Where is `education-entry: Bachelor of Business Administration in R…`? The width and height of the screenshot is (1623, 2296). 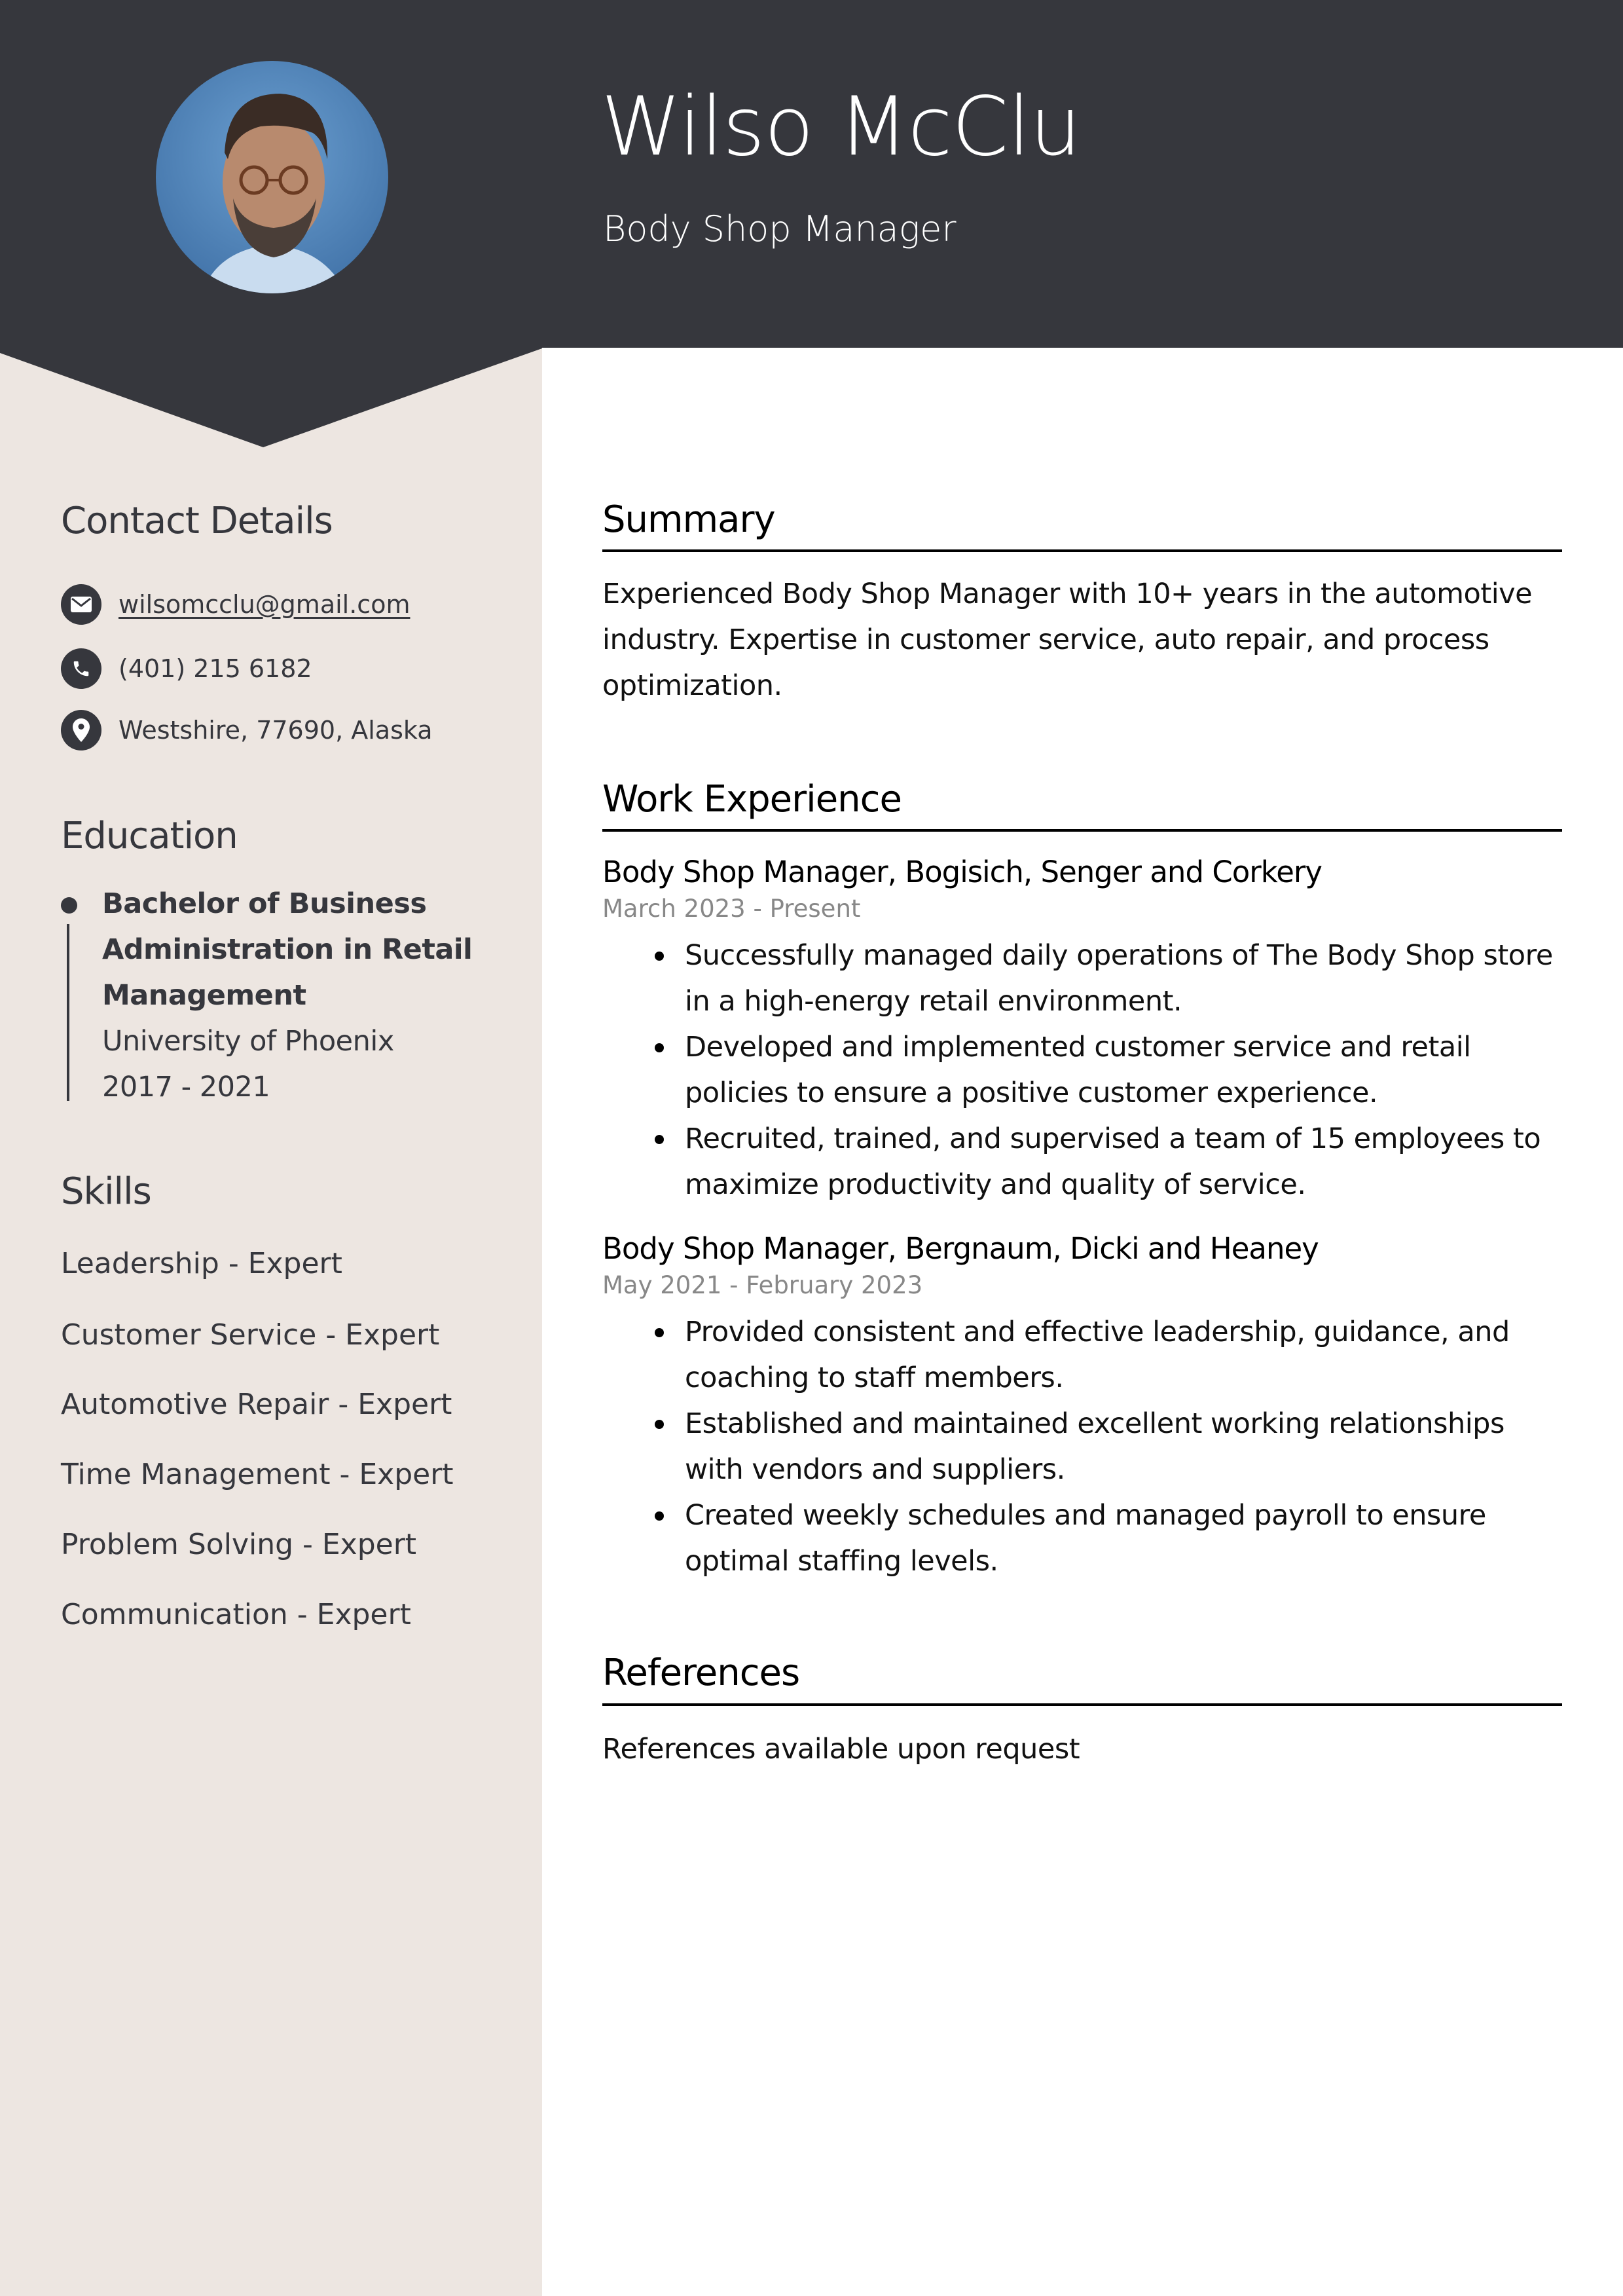 education-entry: Bachelor of Business Administration in R… is located at coordinates (311, 996).